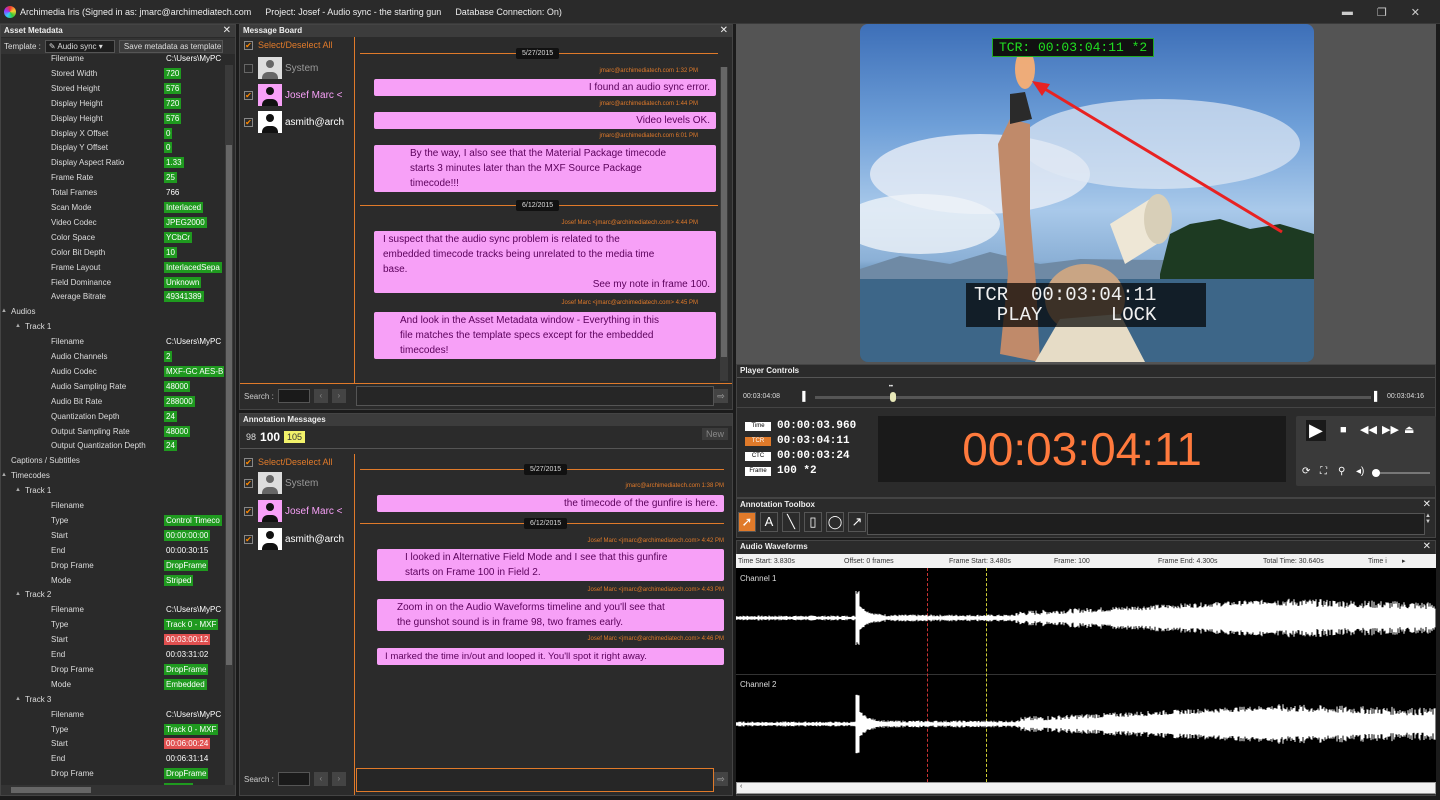 The image size is (1440, 800). I want to click on volume-icon: ◂), so click(1360, 471).